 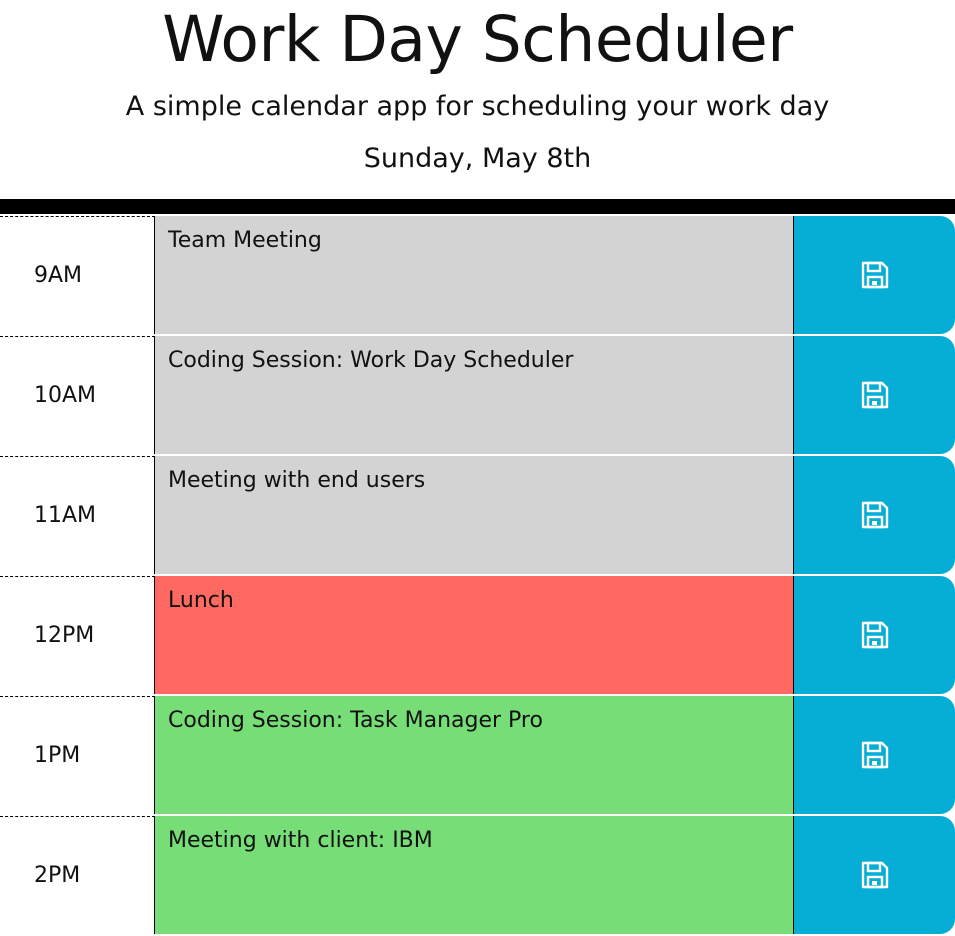 What do you see at coordinates (77, 275) in the screenshot?
I see `hour-label: 9AM` at bounding box center [77, 275].